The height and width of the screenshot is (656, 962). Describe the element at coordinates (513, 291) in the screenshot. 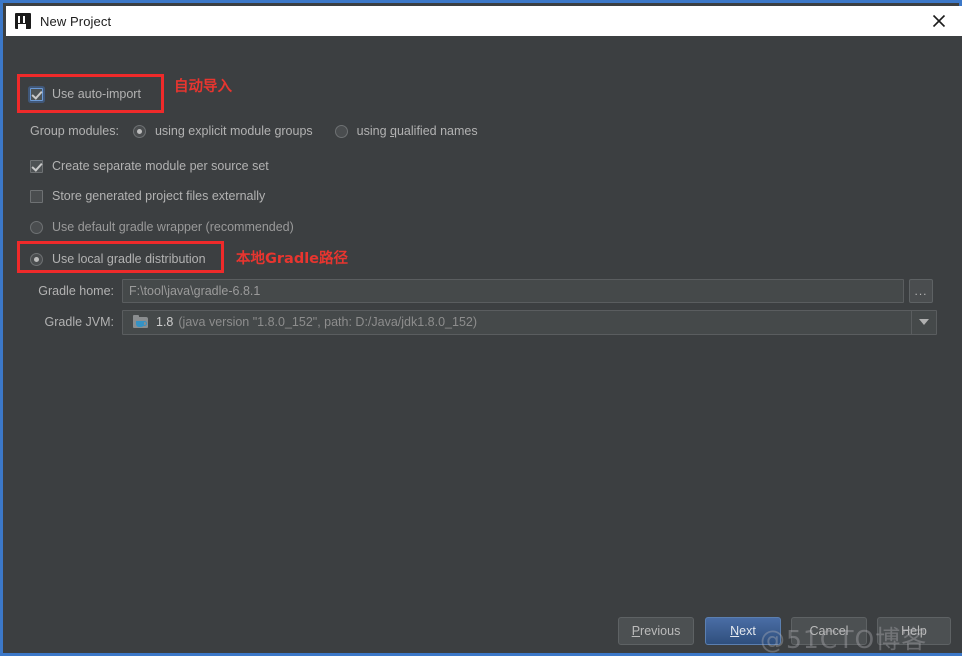

I see `gradle-home-input: F:\tool\java\gradle-6.8.1` at that location.